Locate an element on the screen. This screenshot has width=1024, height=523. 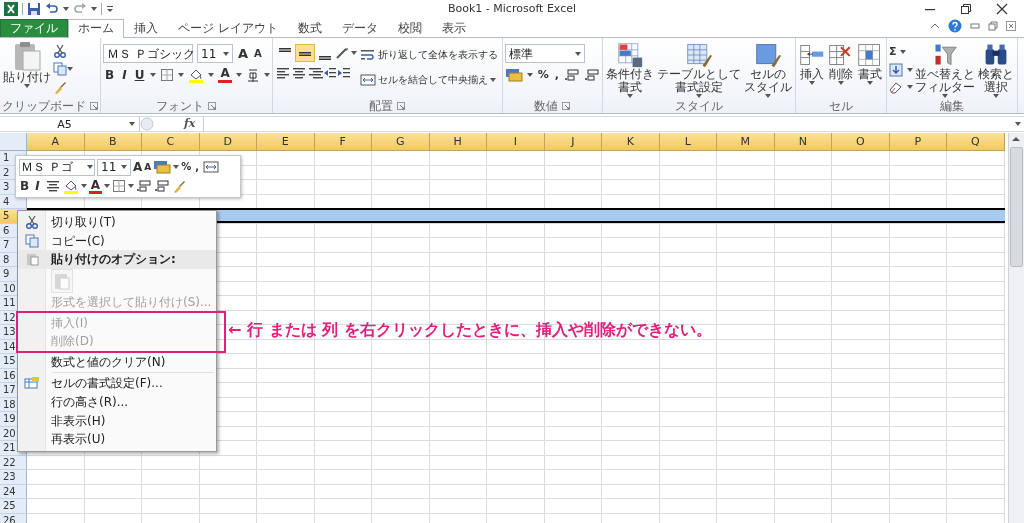
column-header: P is located at coordinates (918, 142).